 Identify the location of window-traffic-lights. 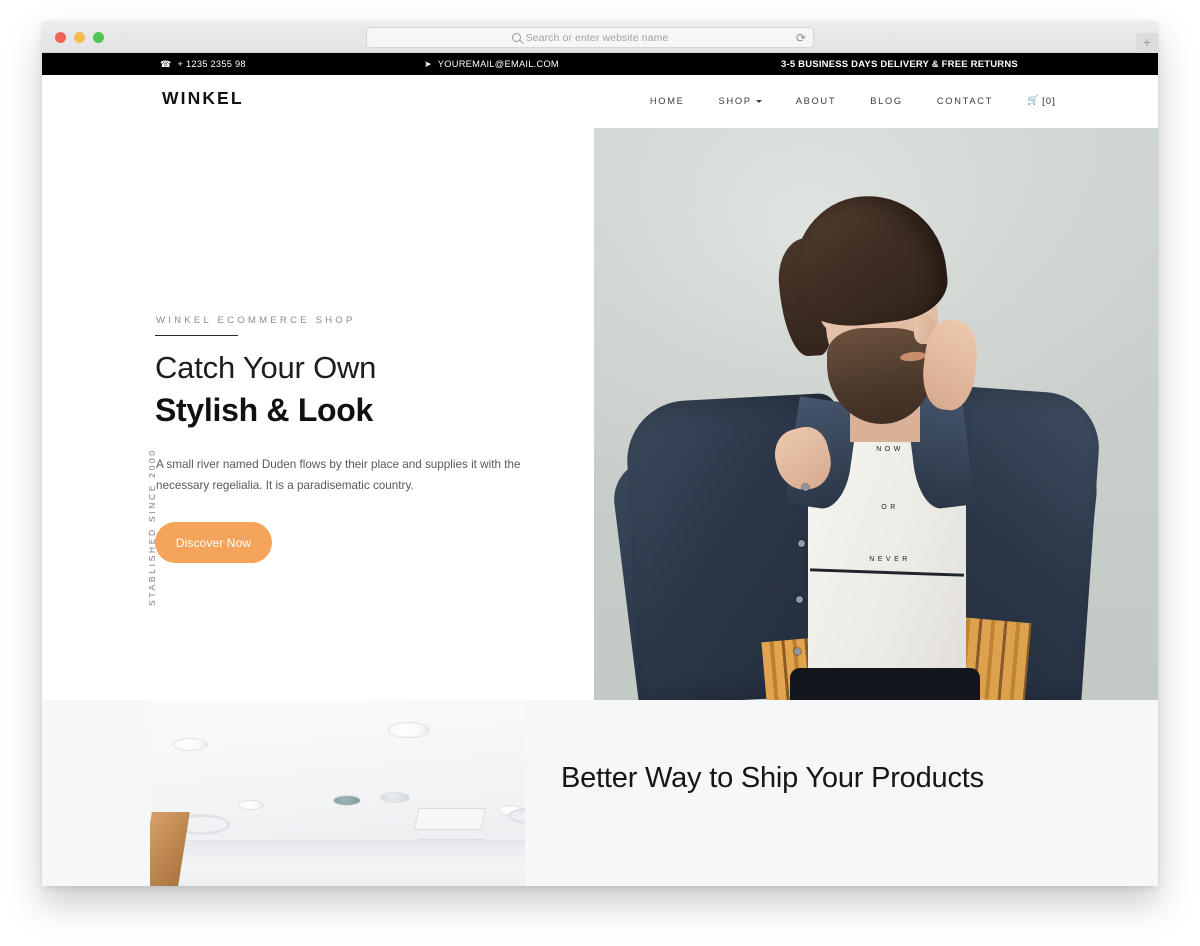
(79, 37).